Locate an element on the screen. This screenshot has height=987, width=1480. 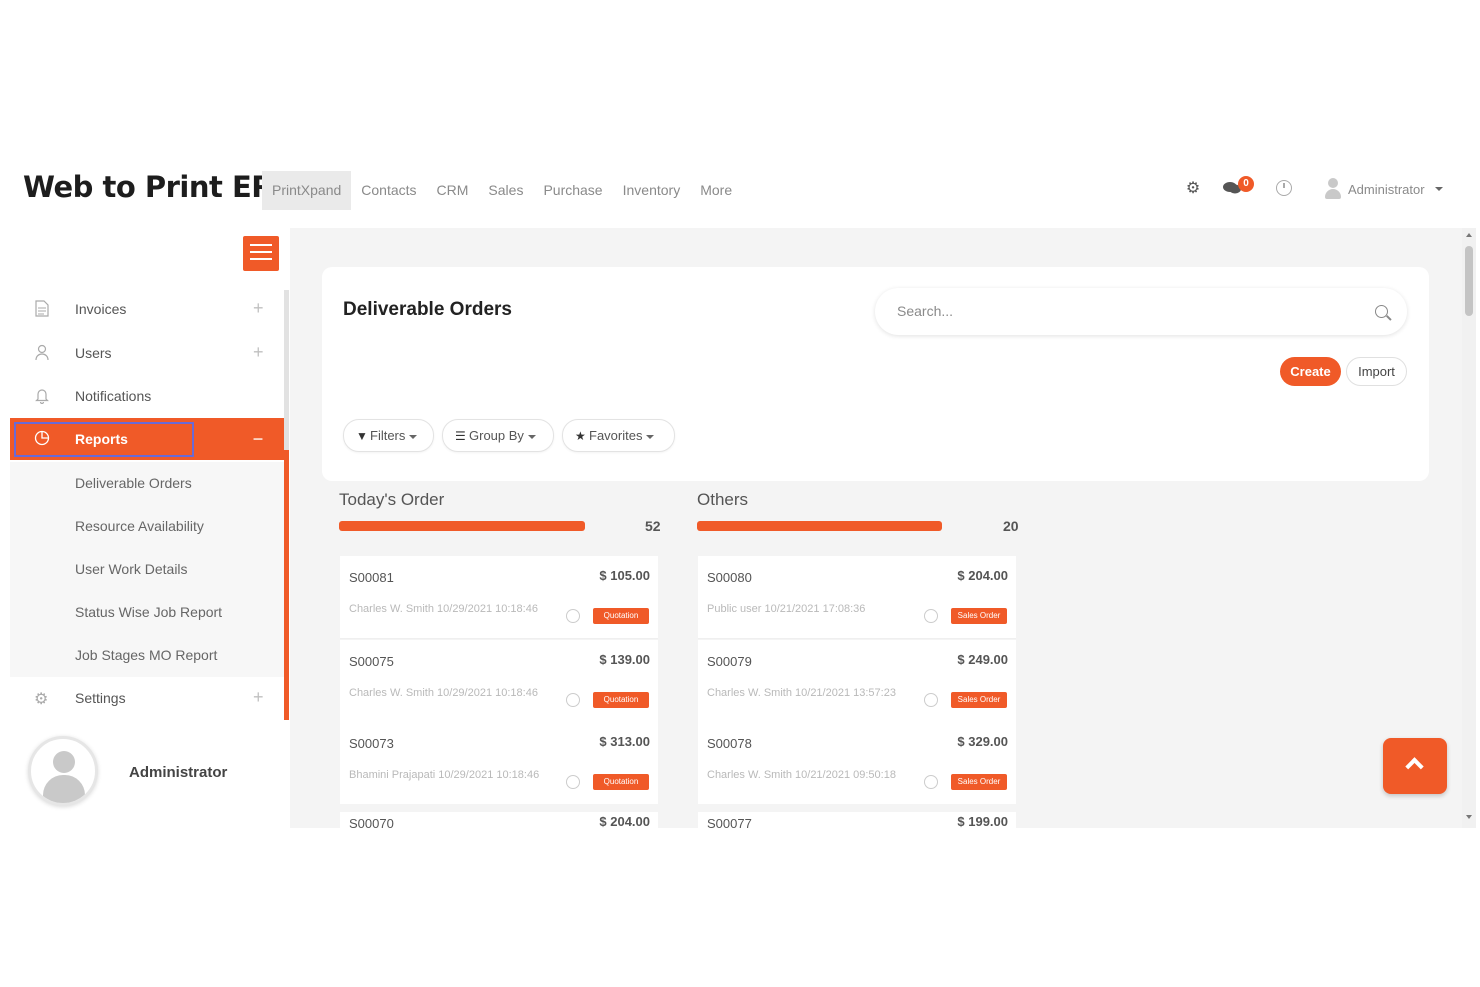
filters-label: Filters is located at coordinates (388, 435).